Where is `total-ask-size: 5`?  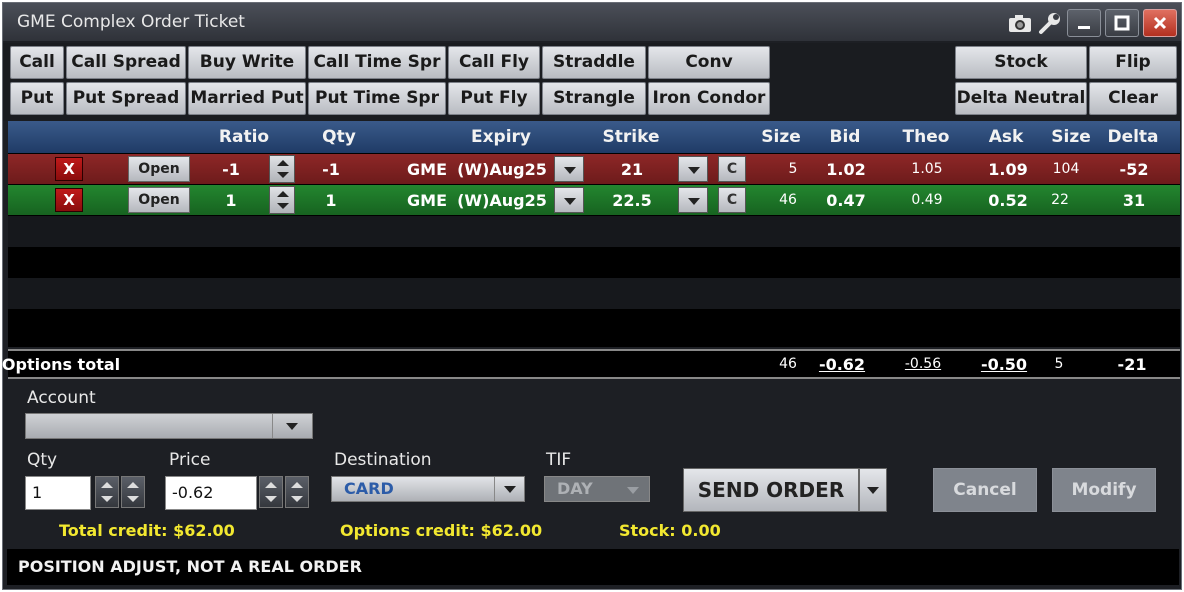
total-ask-size: 5 is located at coordinates (1059, 364).